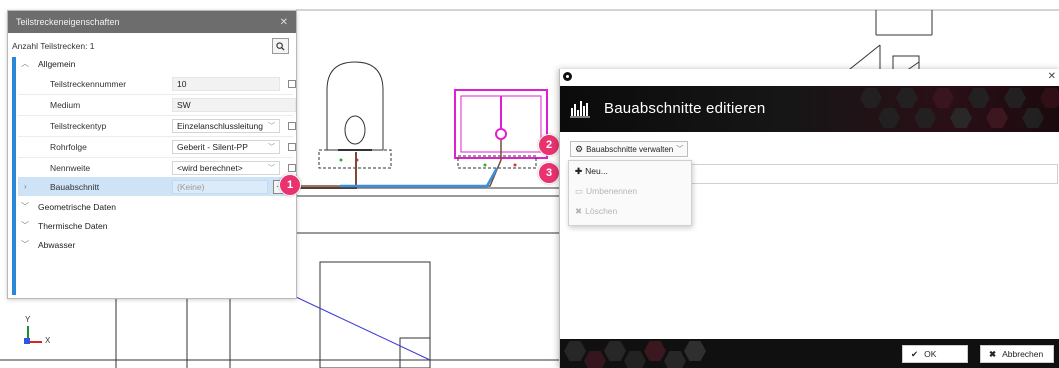 This screenshot has width=1059, height=368. What do you see at coordinates (1023, 354) in the screenshot?
I see `button-label: Abbrechen` at bounding box center [1023, 354].